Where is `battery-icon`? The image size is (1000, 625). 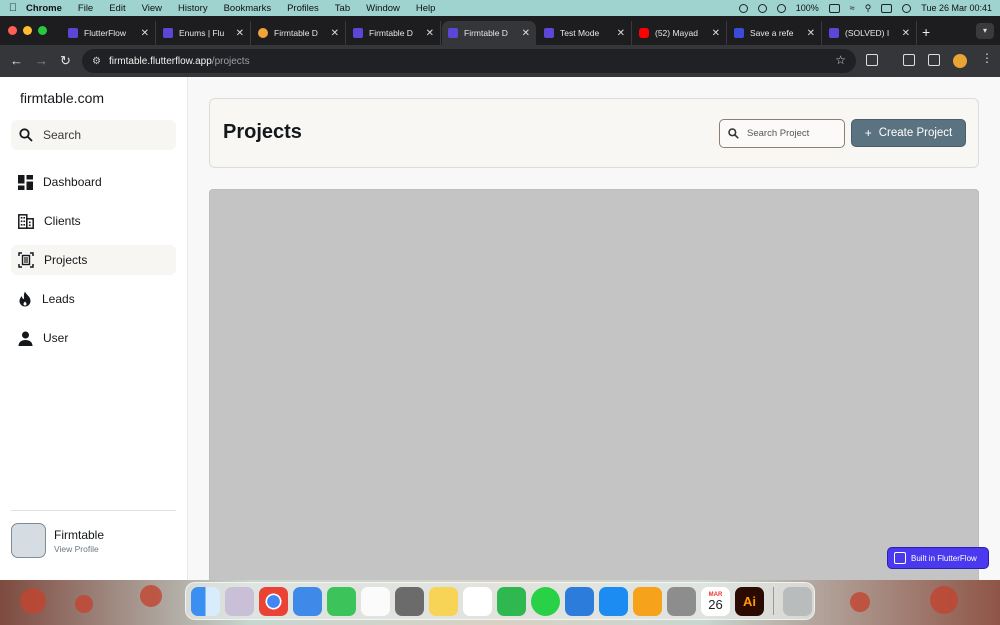 battery-icon is located at coordinates (834, 8).